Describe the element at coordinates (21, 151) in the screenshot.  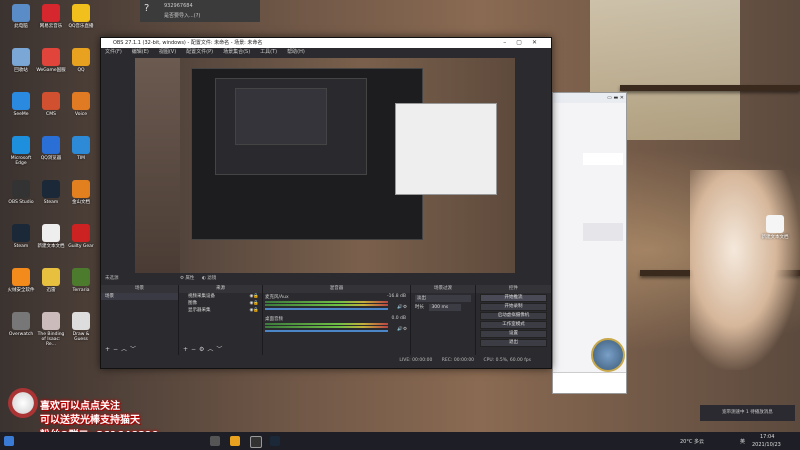
I see `desktop-icon: Microsoft Edge` at that location.